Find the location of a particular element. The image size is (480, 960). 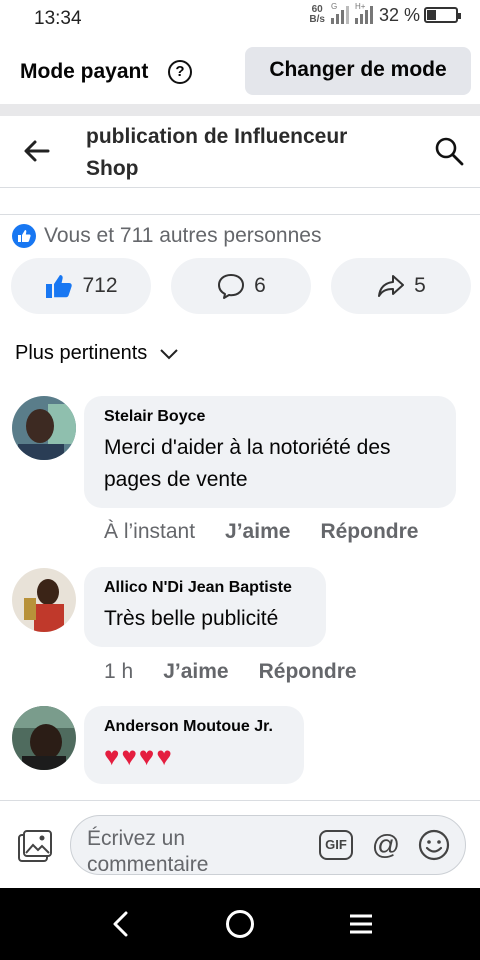

status-indicators: 60 B/s G H+ 32 % is located at coordinates (385, 14).